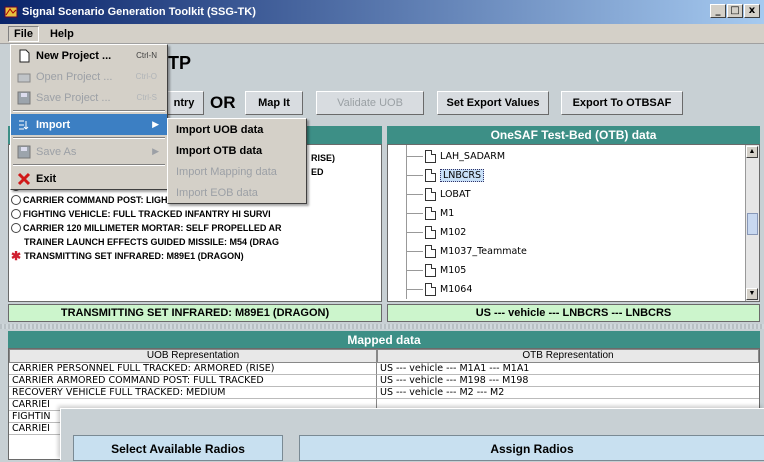 The width and height of the screenshot is (764, 462). What do you see at coordinates (583, 289) in the screenshot?
I see `otb-tree-item: M1064` at bounding box center [583, 289].